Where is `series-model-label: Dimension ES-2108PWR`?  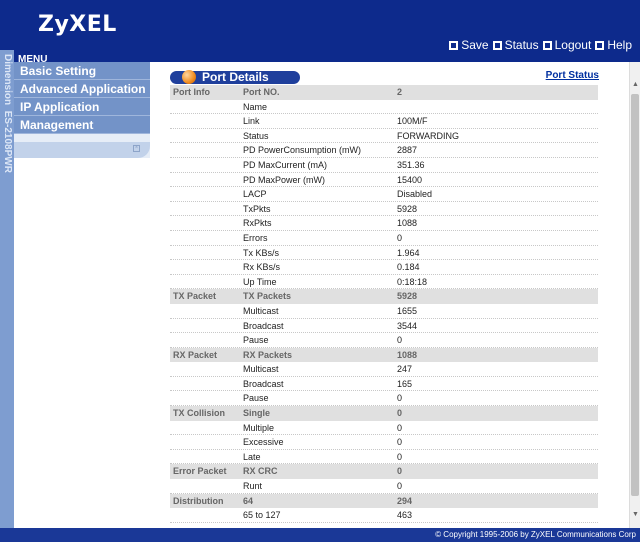
series-model-label: Dimension ES-2108PWR is located at coordinates (7, 113).